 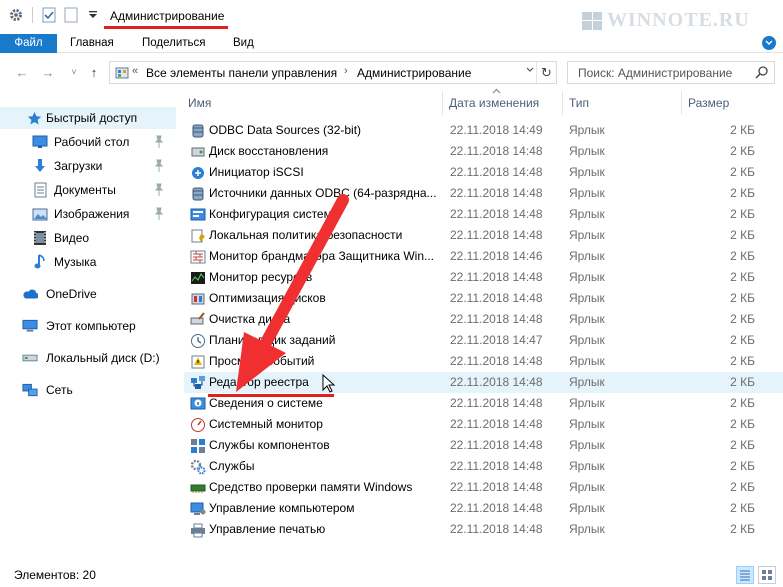 What do you see at coordinates (494, 103) in the screenshot?
I see `column-header-date: Дата изменения` at bounding box center [494, 103].